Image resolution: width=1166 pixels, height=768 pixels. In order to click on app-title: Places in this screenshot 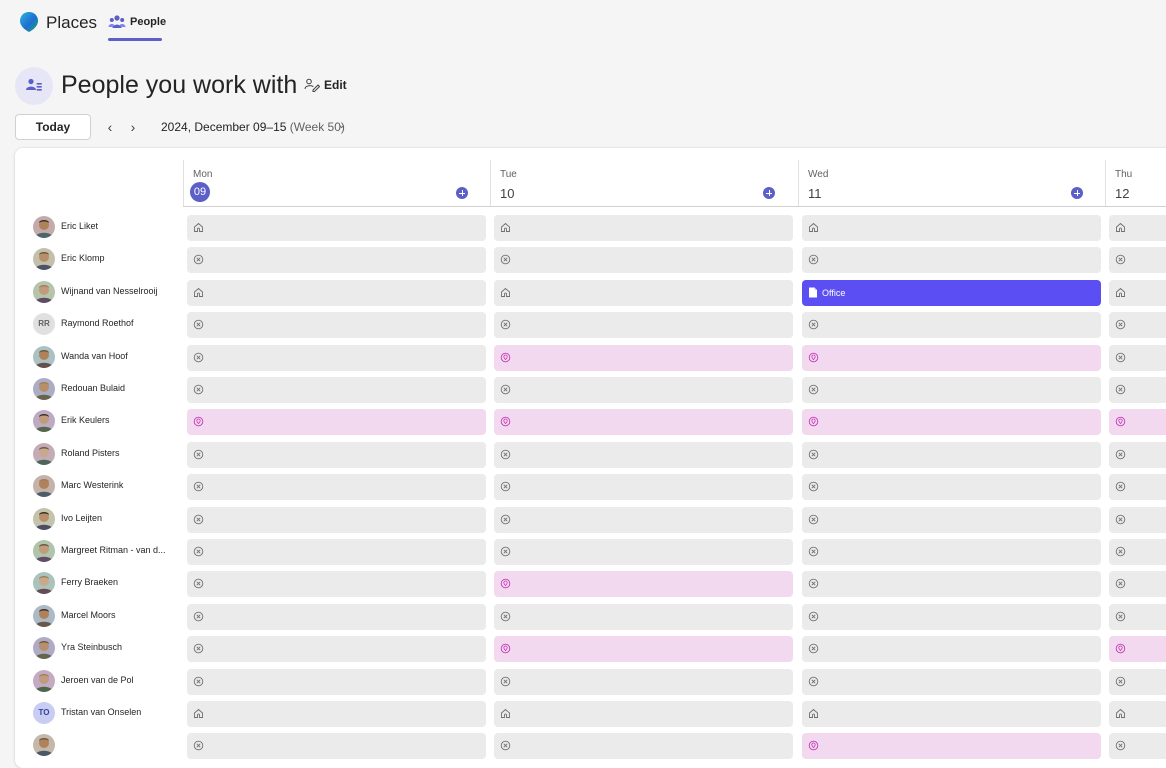, I will do `click(71, 23)`.